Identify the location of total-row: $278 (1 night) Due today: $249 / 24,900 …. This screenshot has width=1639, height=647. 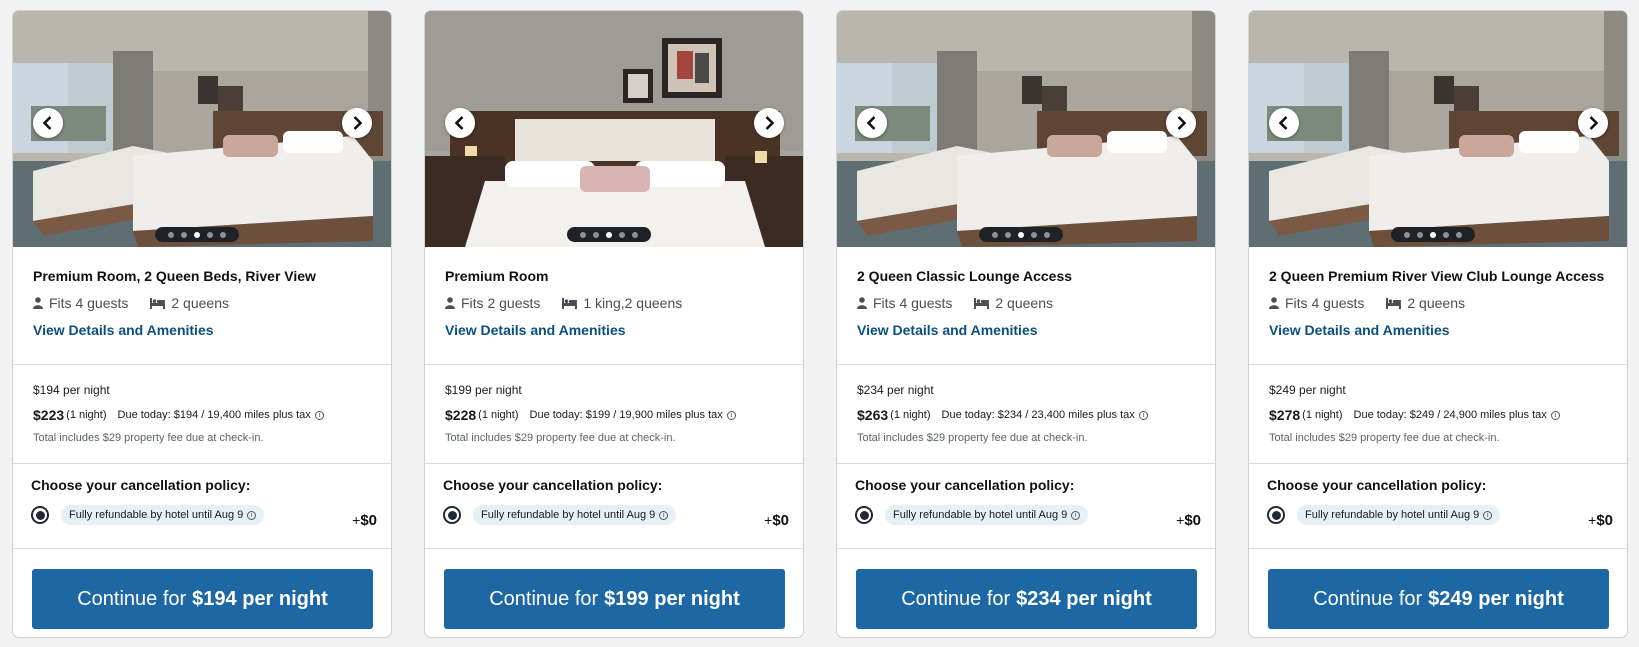
(1438, 415).